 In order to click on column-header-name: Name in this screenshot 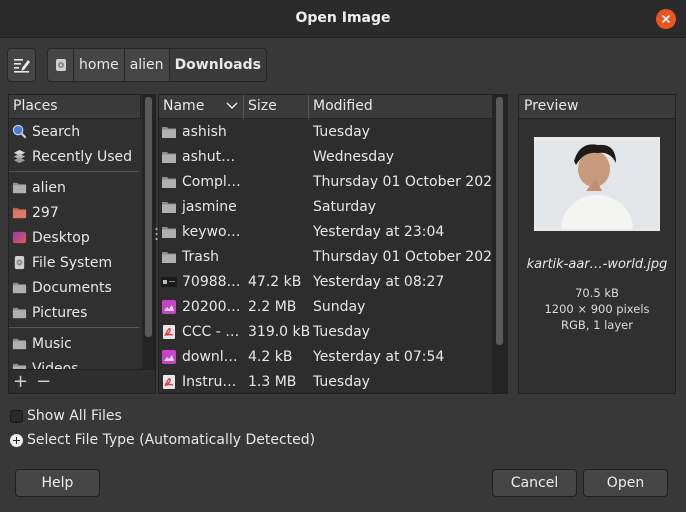, I will do `click(201, 107)`.